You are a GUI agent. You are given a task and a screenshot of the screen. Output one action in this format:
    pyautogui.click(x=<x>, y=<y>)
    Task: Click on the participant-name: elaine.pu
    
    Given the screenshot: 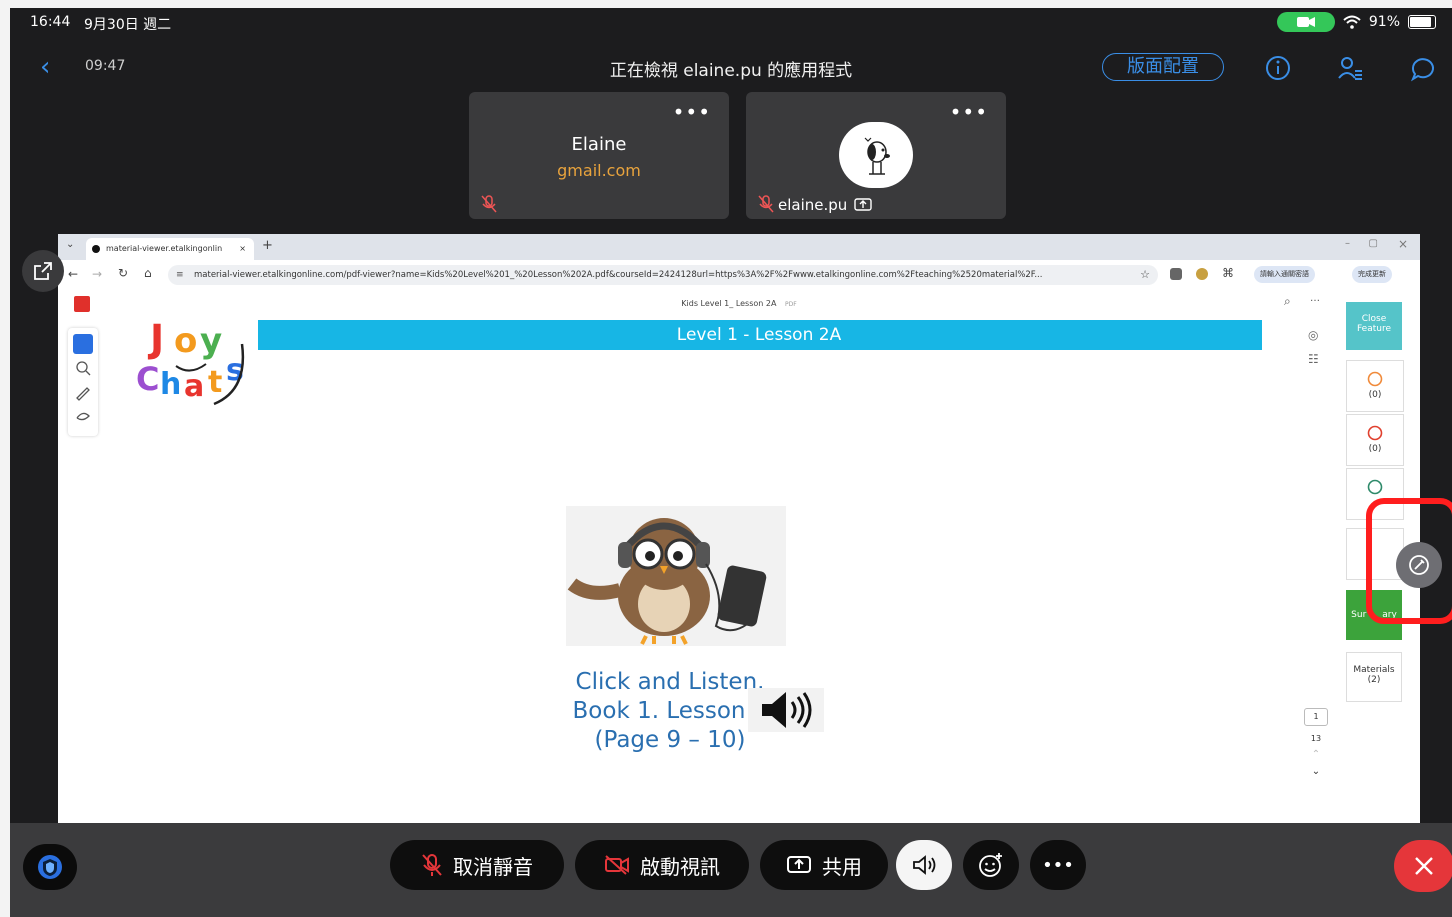 What is the action you would take?
    pyautogui.click(x=813, y=205)
    